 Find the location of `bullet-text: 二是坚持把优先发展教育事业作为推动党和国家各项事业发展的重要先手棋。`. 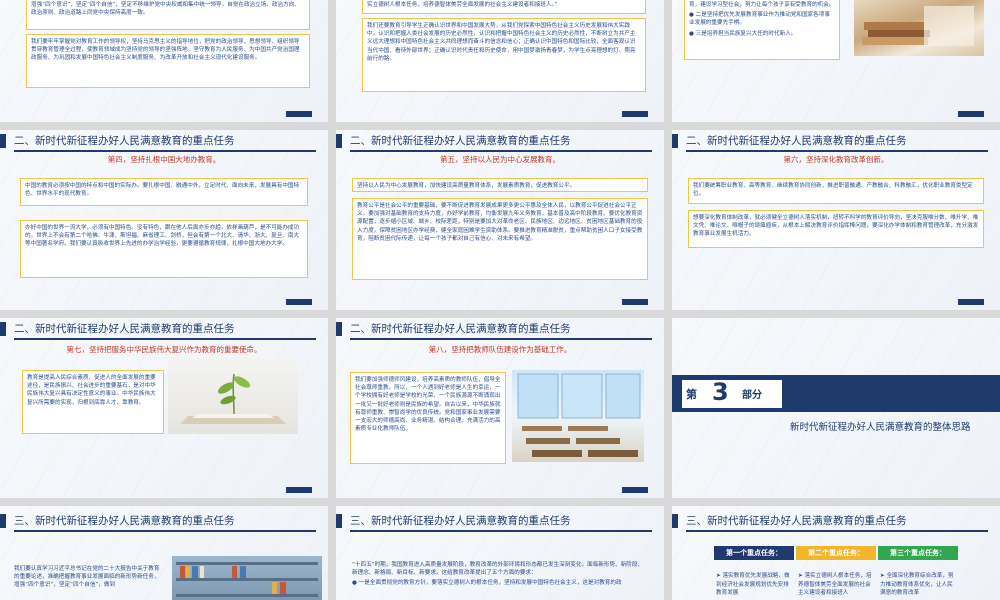

bullet-text: 二是坚持把优先发展教育事业作为推动党和国家各项事业发展的重要先手棋。 is located at coordinates (759, 19).